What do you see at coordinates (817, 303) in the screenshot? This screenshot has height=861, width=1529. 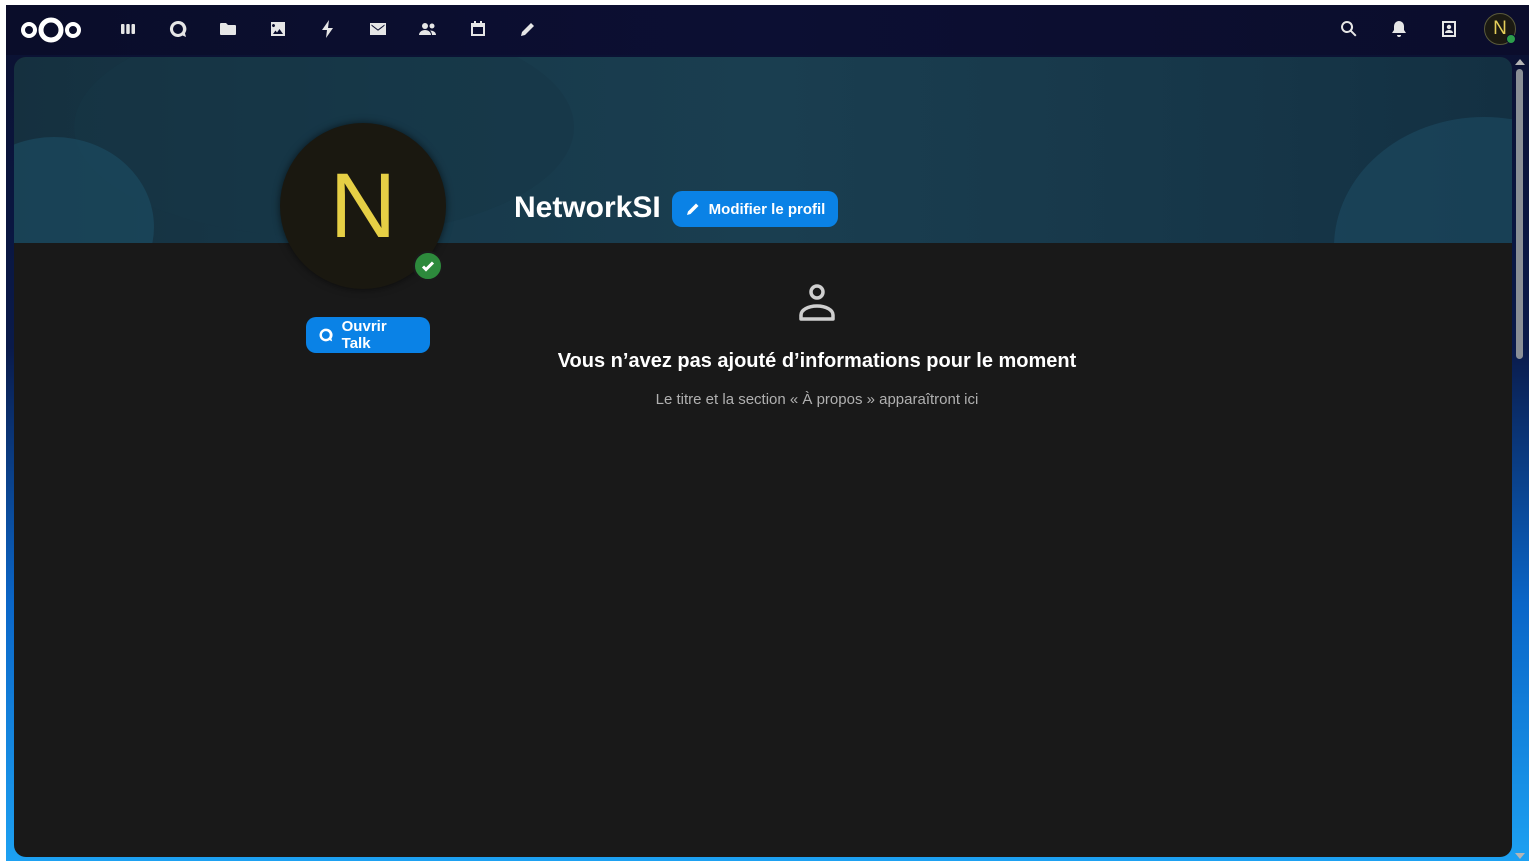 I see `account-icon` at bounding box center [817, 303].